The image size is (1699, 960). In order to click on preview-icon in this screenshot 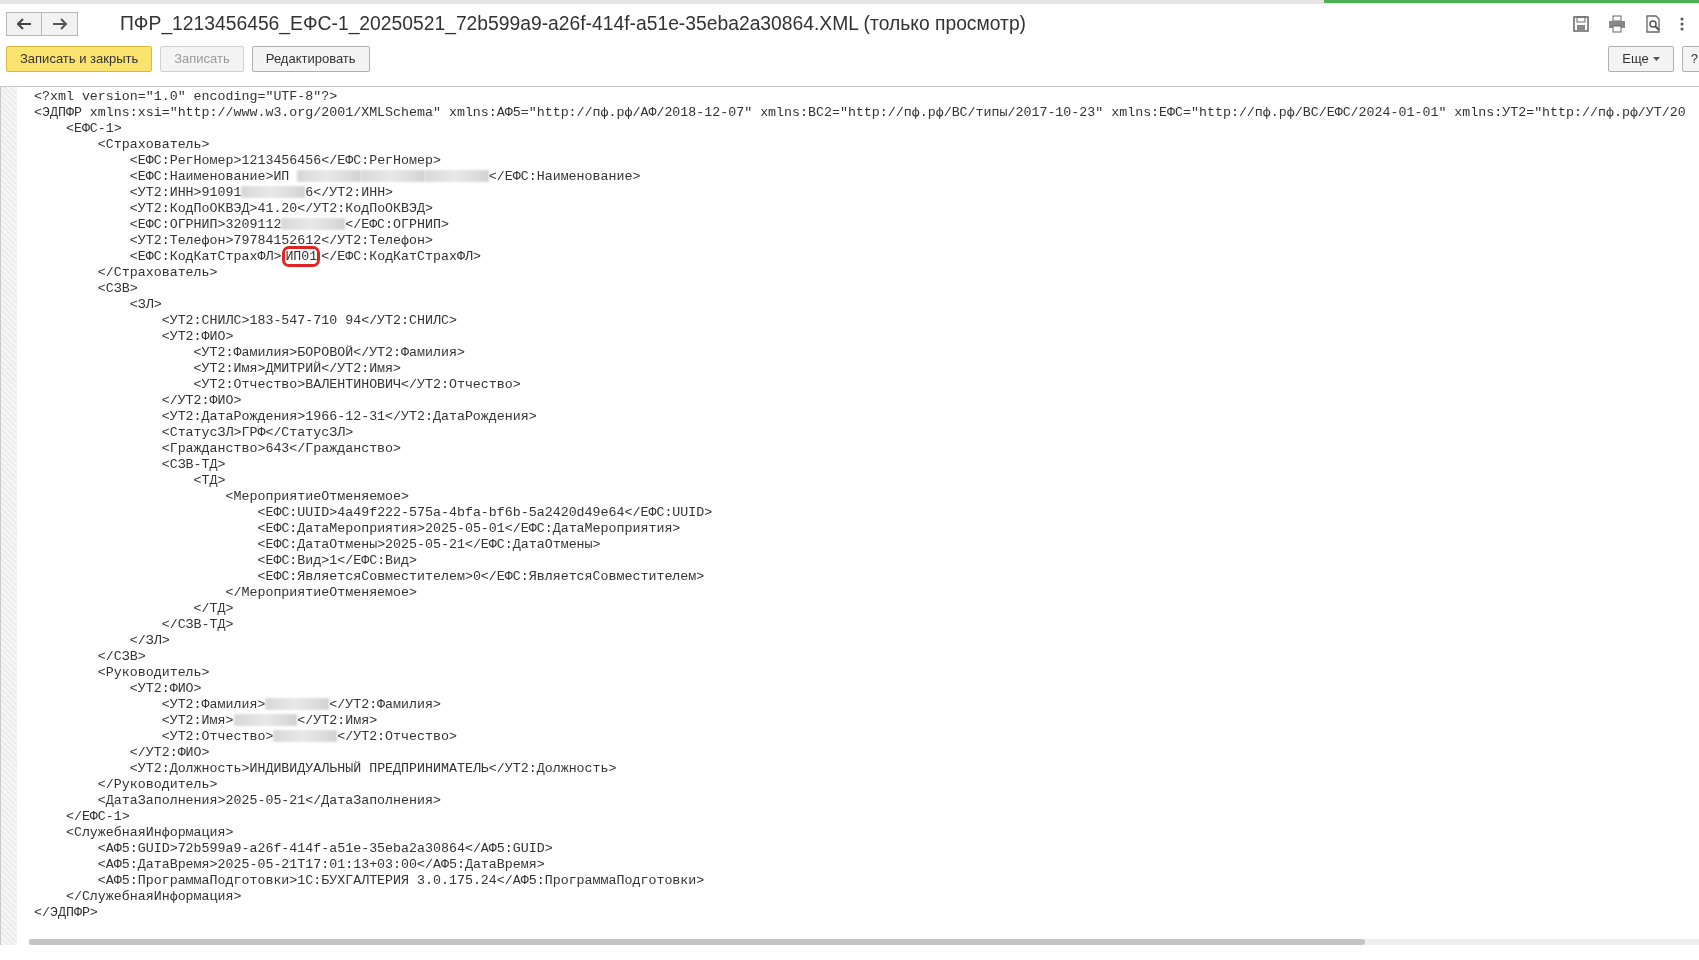, I will do `click(1653, 24)`.